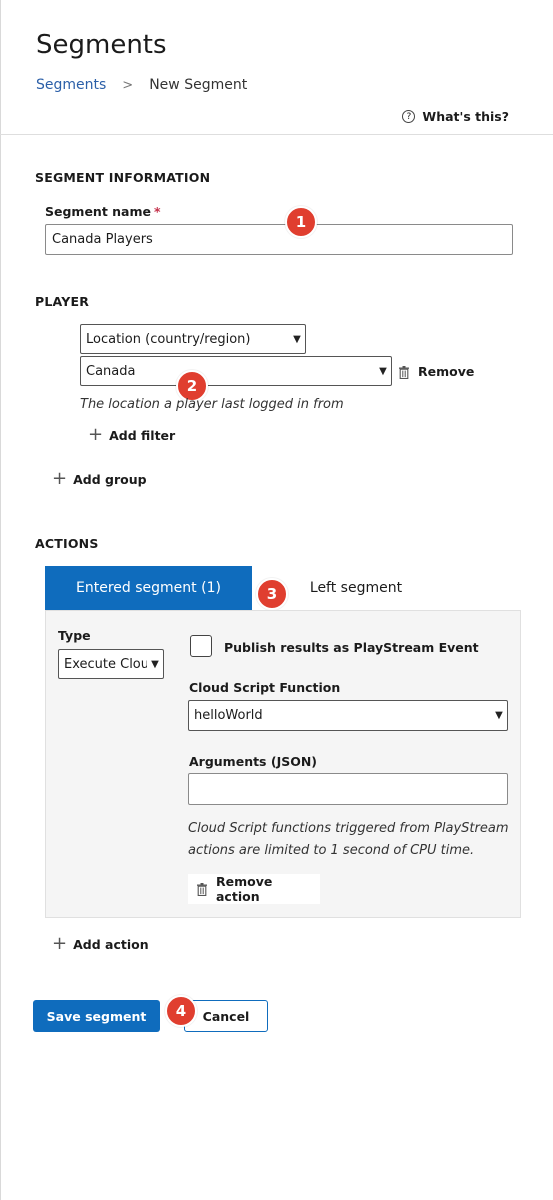 This screenshot has height=1200, width=553. Describe the element at coordinates (265, 687) in the screenshot. I see `cloud-script-function-label: Cloud Script Function` at that location.